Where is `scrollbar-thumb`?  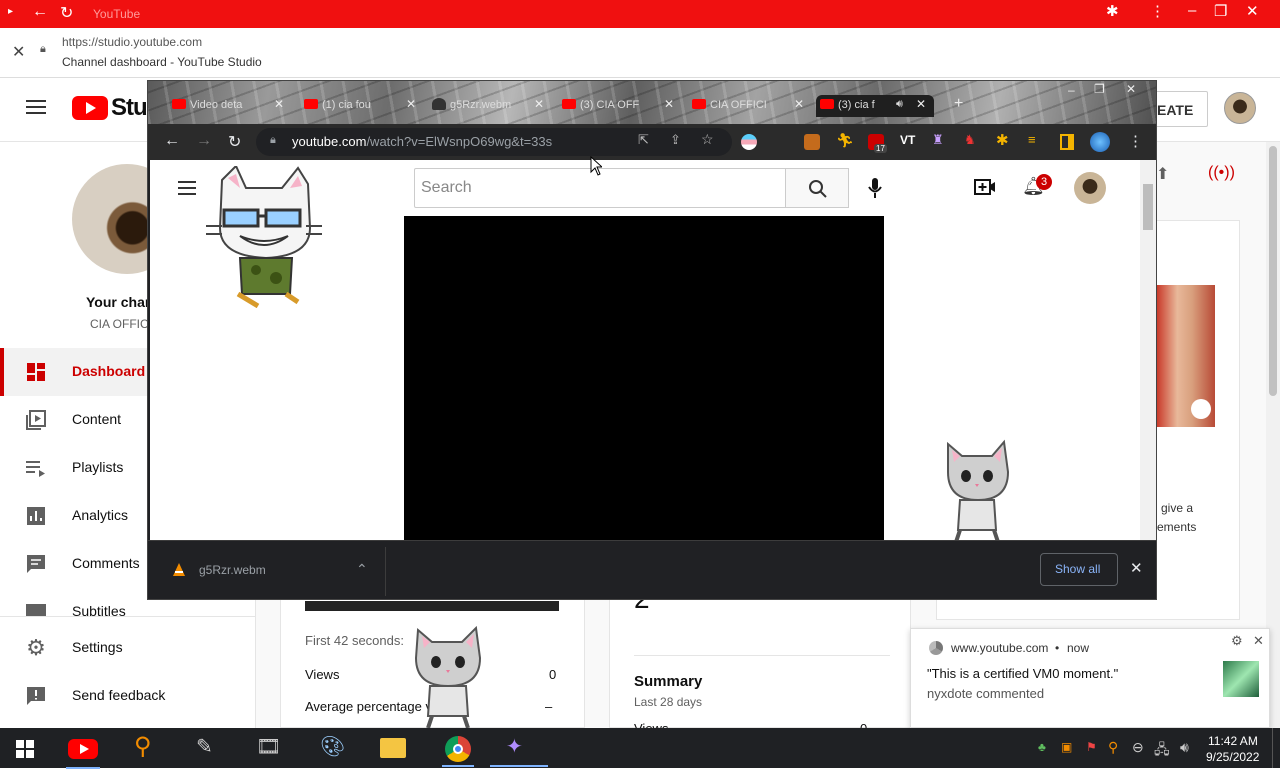
scrollbar-thumb is located at coordinates (1148, 207).